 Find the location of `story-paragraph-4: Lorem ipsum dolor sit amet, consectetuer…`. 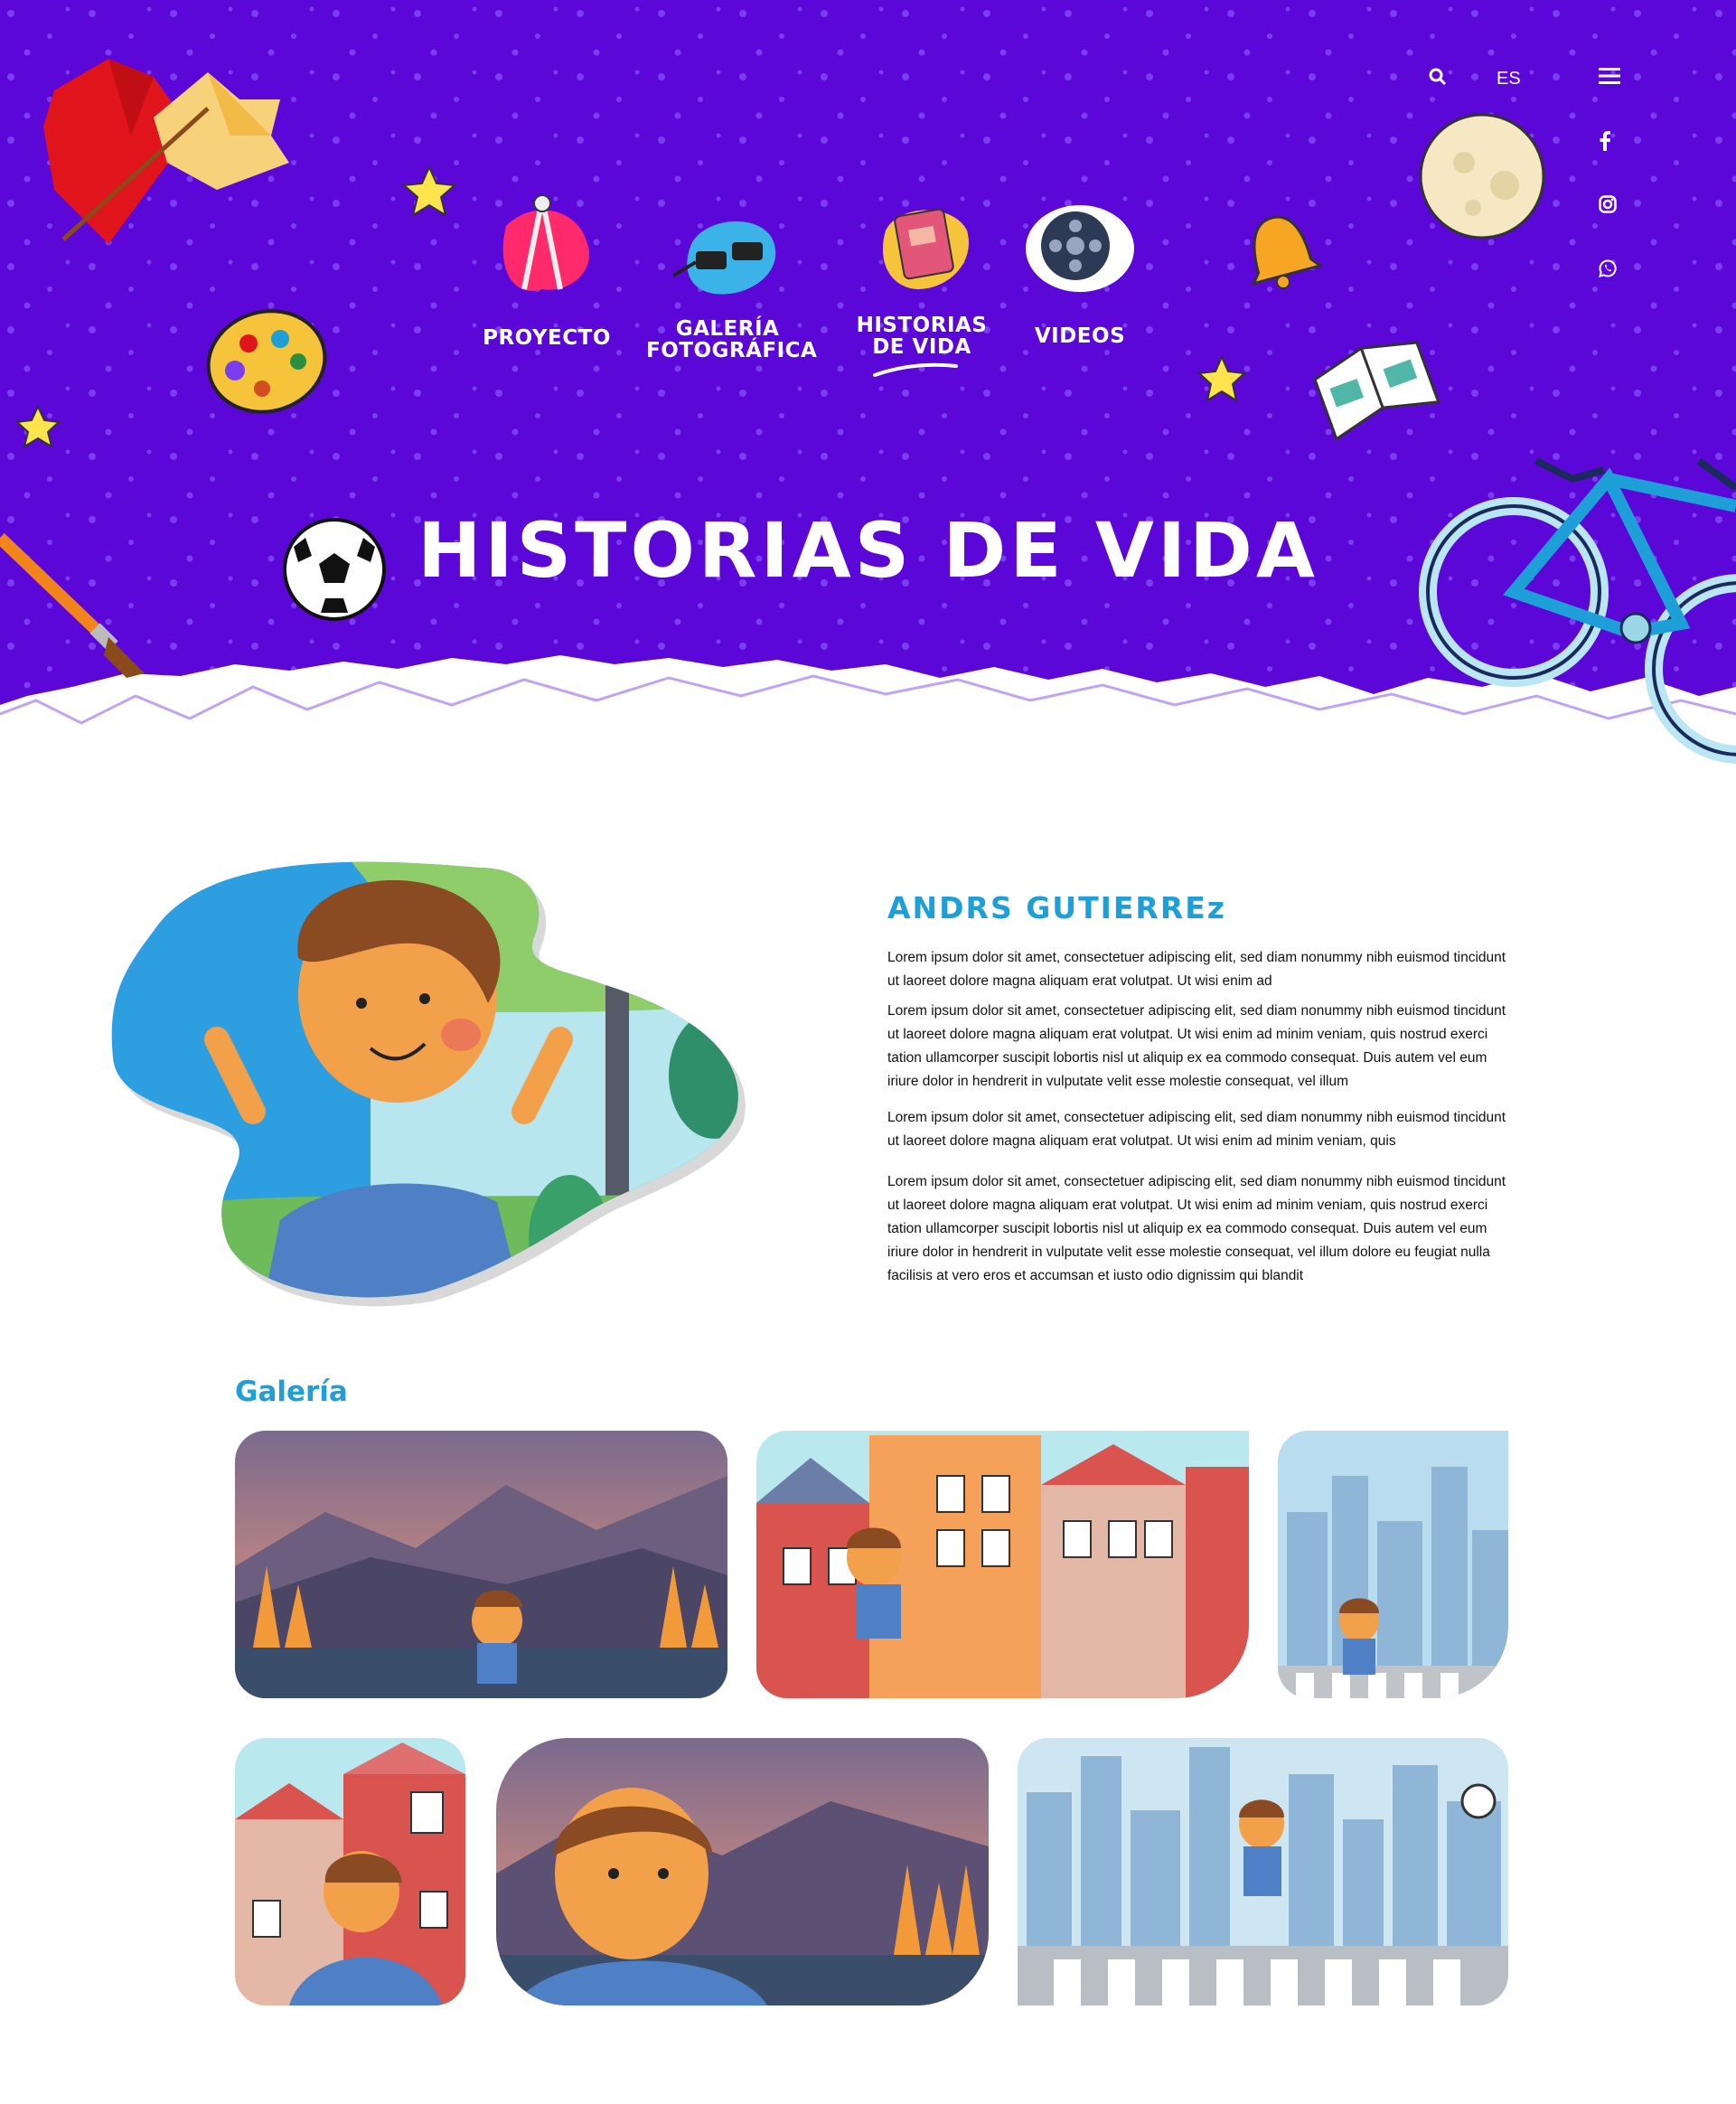

story-paragraph-4: Lorem ipsum dolor sit amet, consectetuer… is located at coordinates (1196, 1228).